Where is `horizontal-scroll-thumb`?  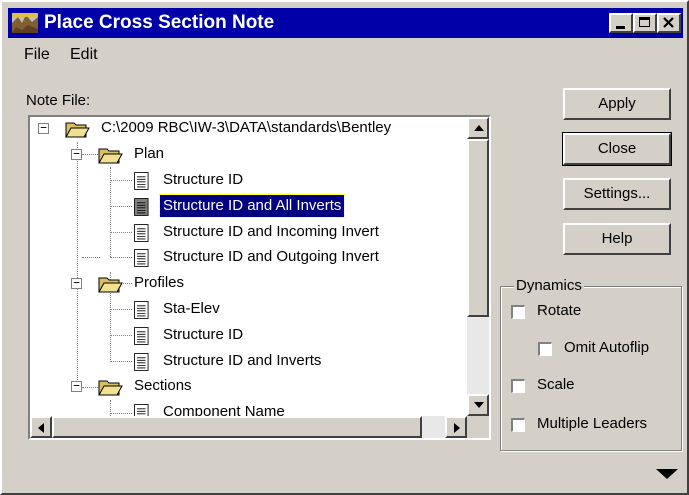 horizontal-scroll-thumb is located at coordinates (237, 427).